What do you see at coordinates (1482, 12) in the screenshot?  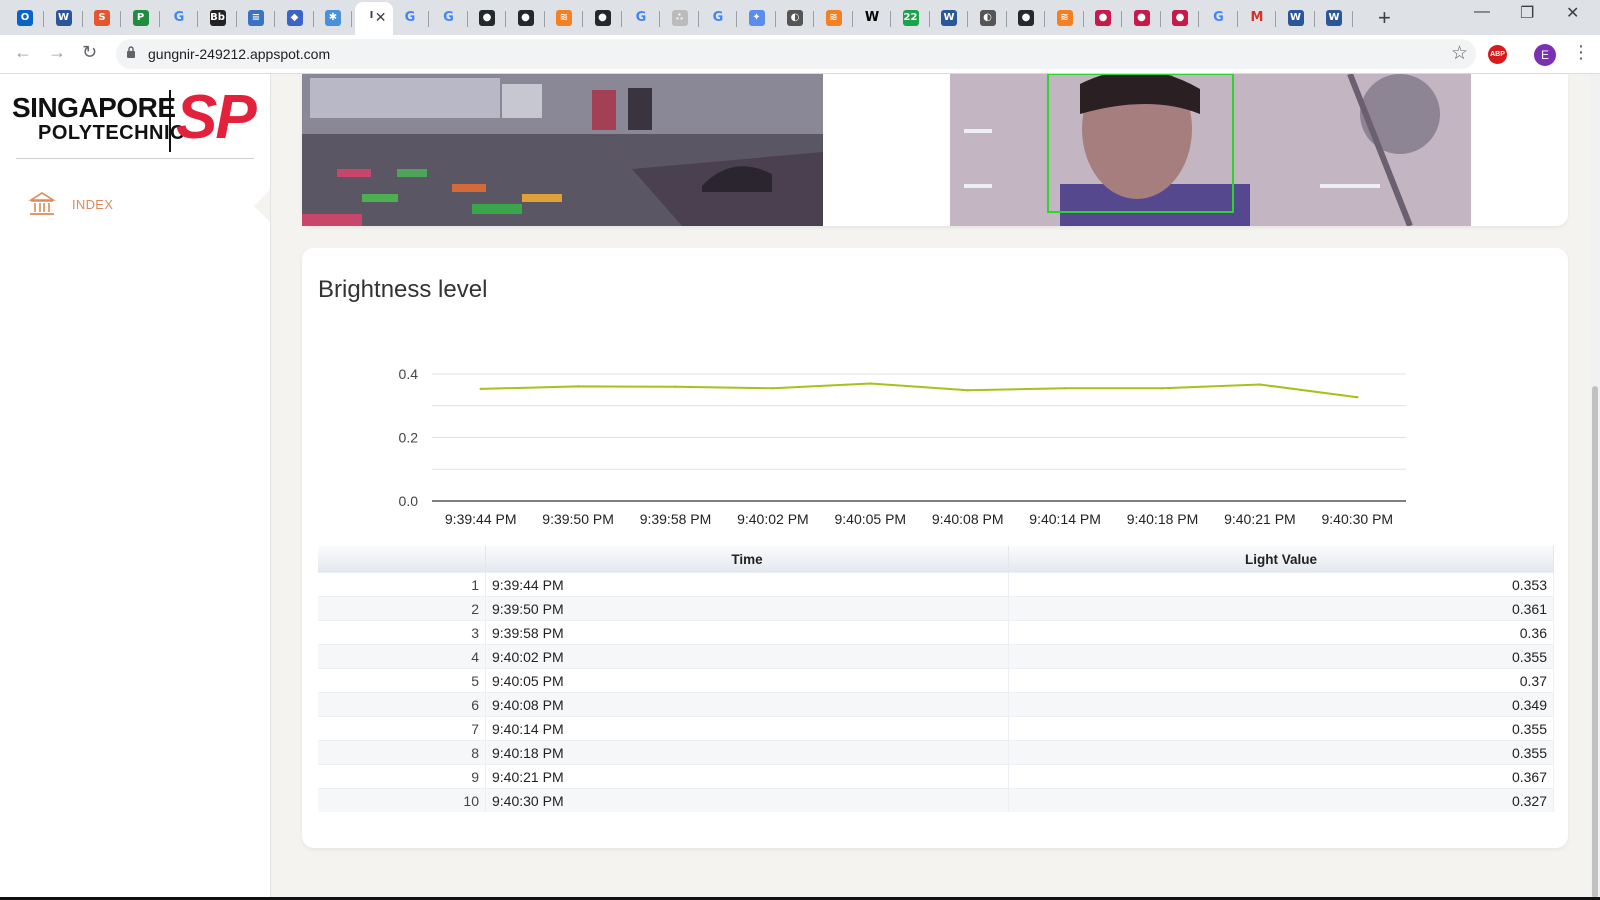 I see `minimize-icon: —` at bounding box center [1482, 12].